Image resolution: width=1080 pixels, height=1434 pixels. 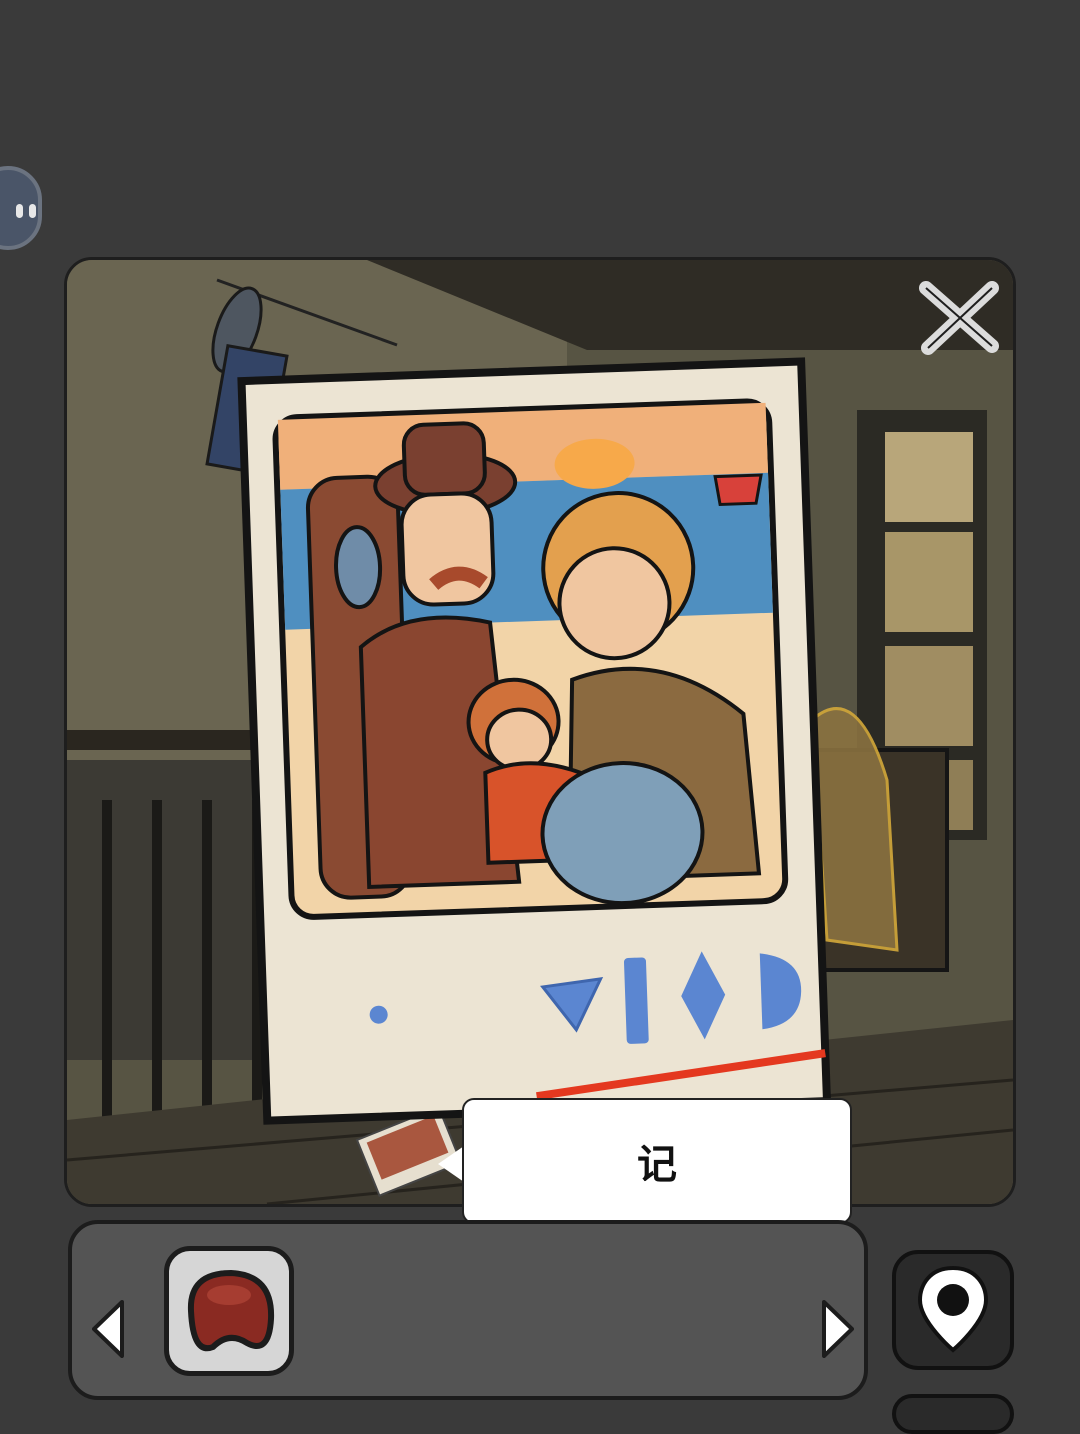 I want to click on assistant-bubble-icon, so click(x=21, y=208).